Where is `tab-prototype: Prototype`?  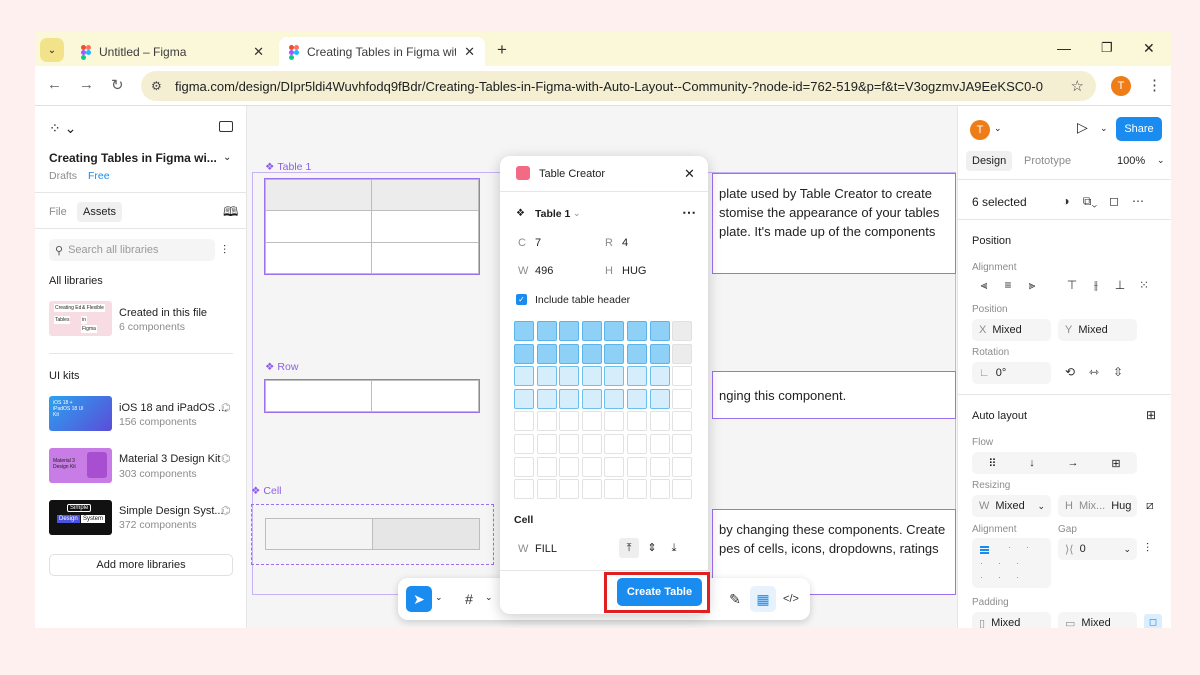
tab-prototype: Prototype is located at coordinates (1047, 161).